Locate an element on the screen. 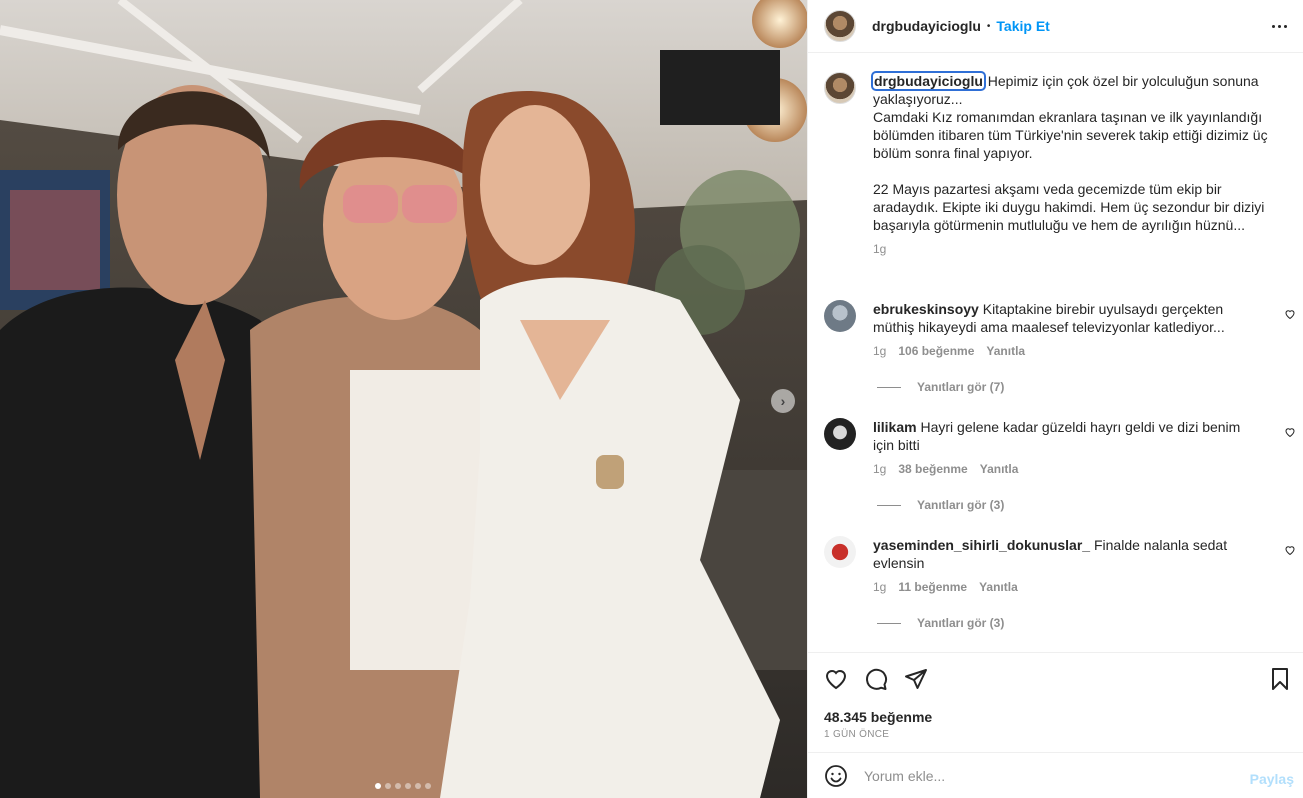  caption-username: drgbudayicioglu is located at coordinates (928, 81).